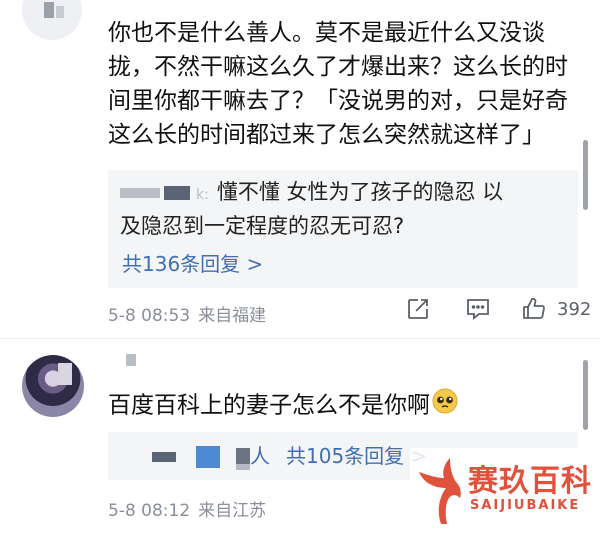  Describe the element at coordinates (356, 454) in the screenshot. I see `more-replies-link: 共105条回复 >` at that location.